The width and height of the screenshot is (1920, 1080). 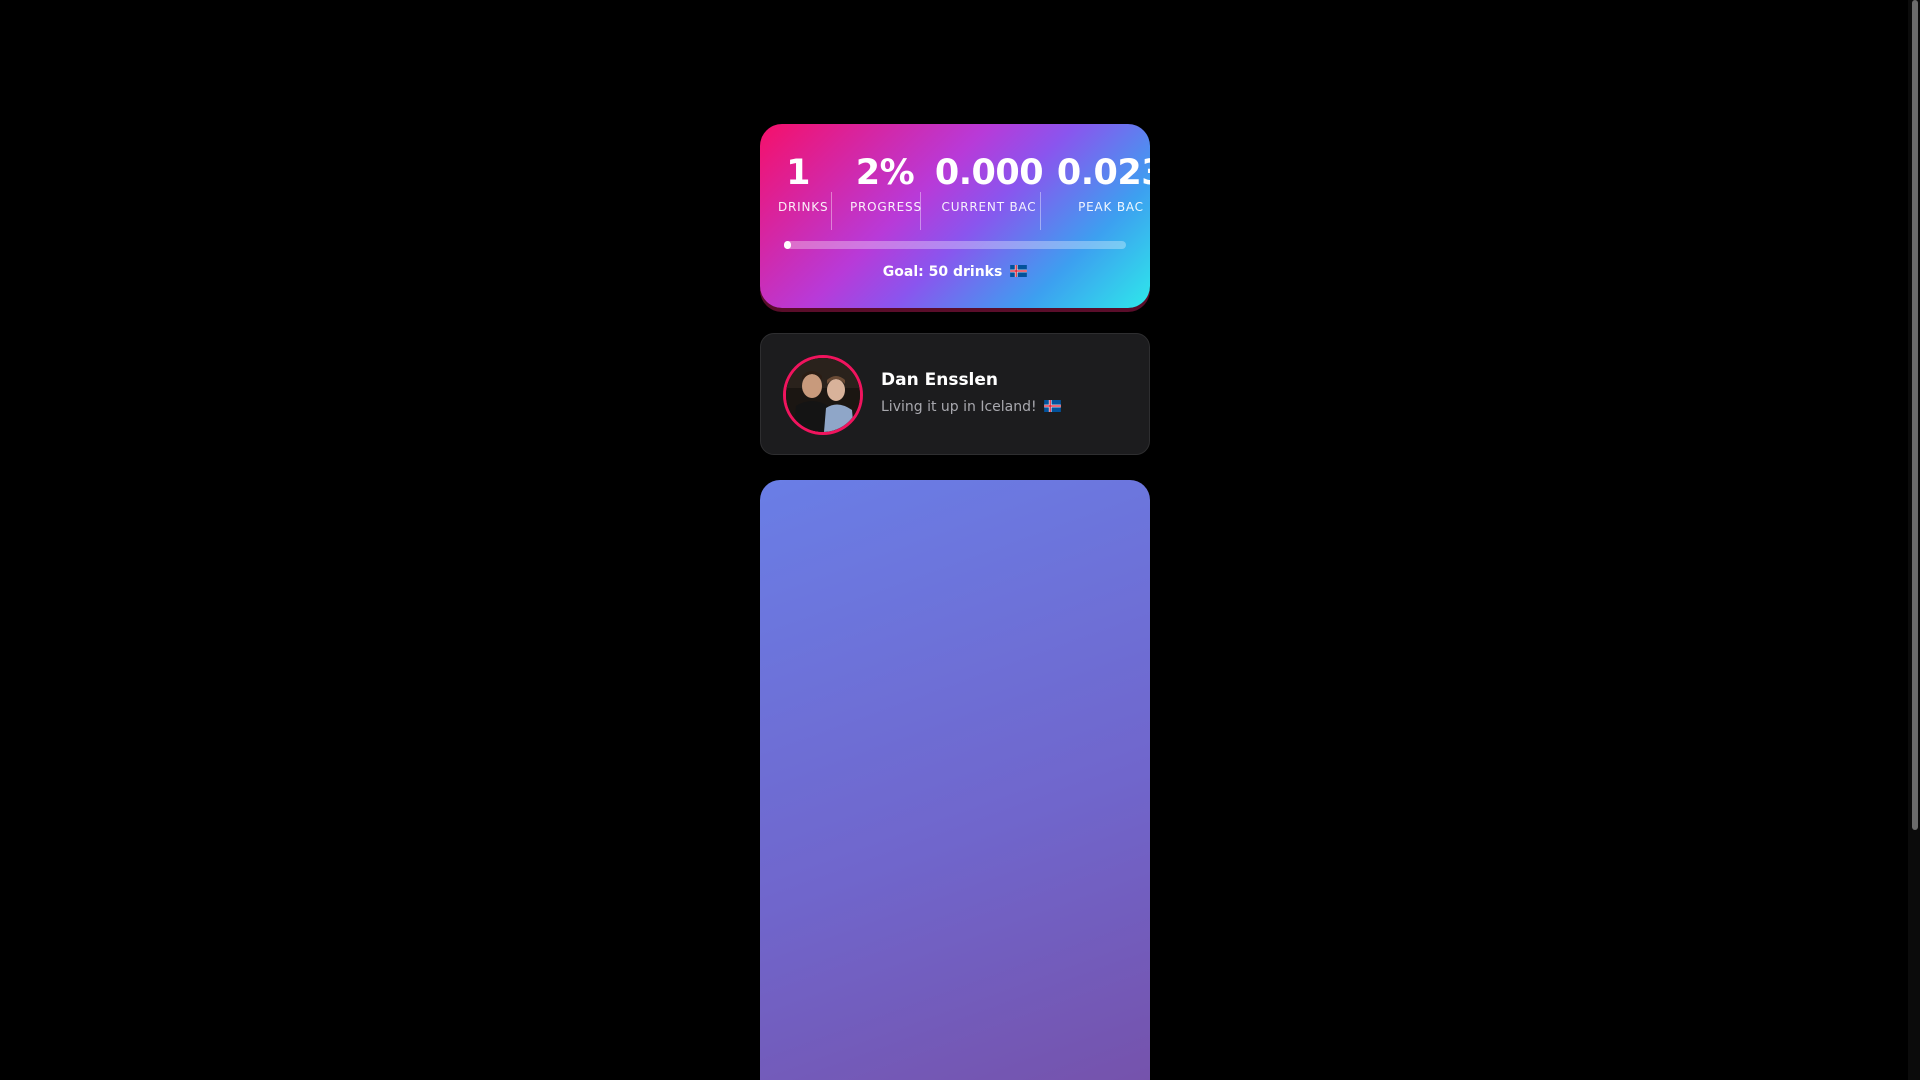 I want to click on media-card, so click(x=955, y=780).